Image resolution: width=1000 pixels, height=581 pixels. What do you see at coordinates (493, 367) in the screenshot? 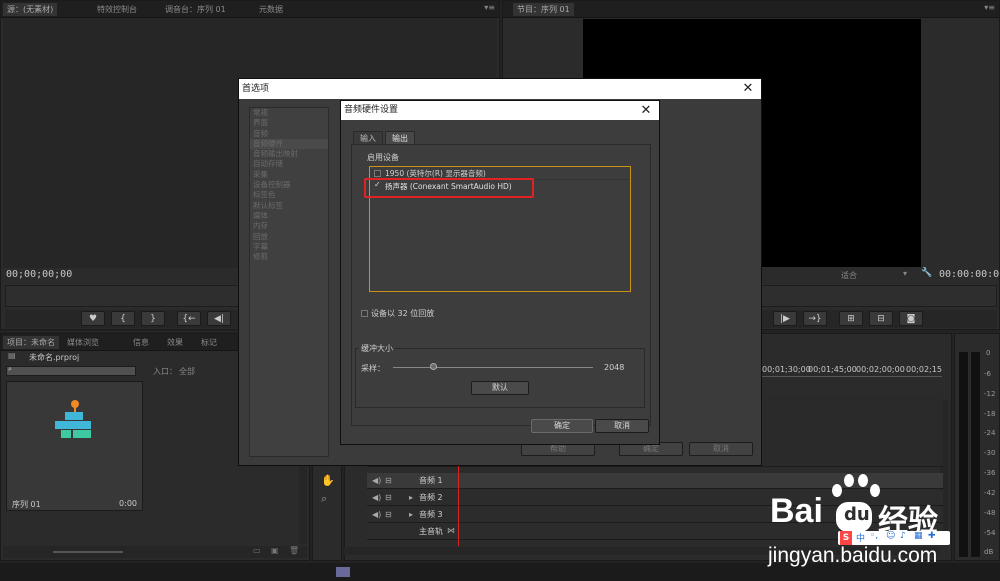
I see `sample-slider-track` at bounding box center [493, 367].